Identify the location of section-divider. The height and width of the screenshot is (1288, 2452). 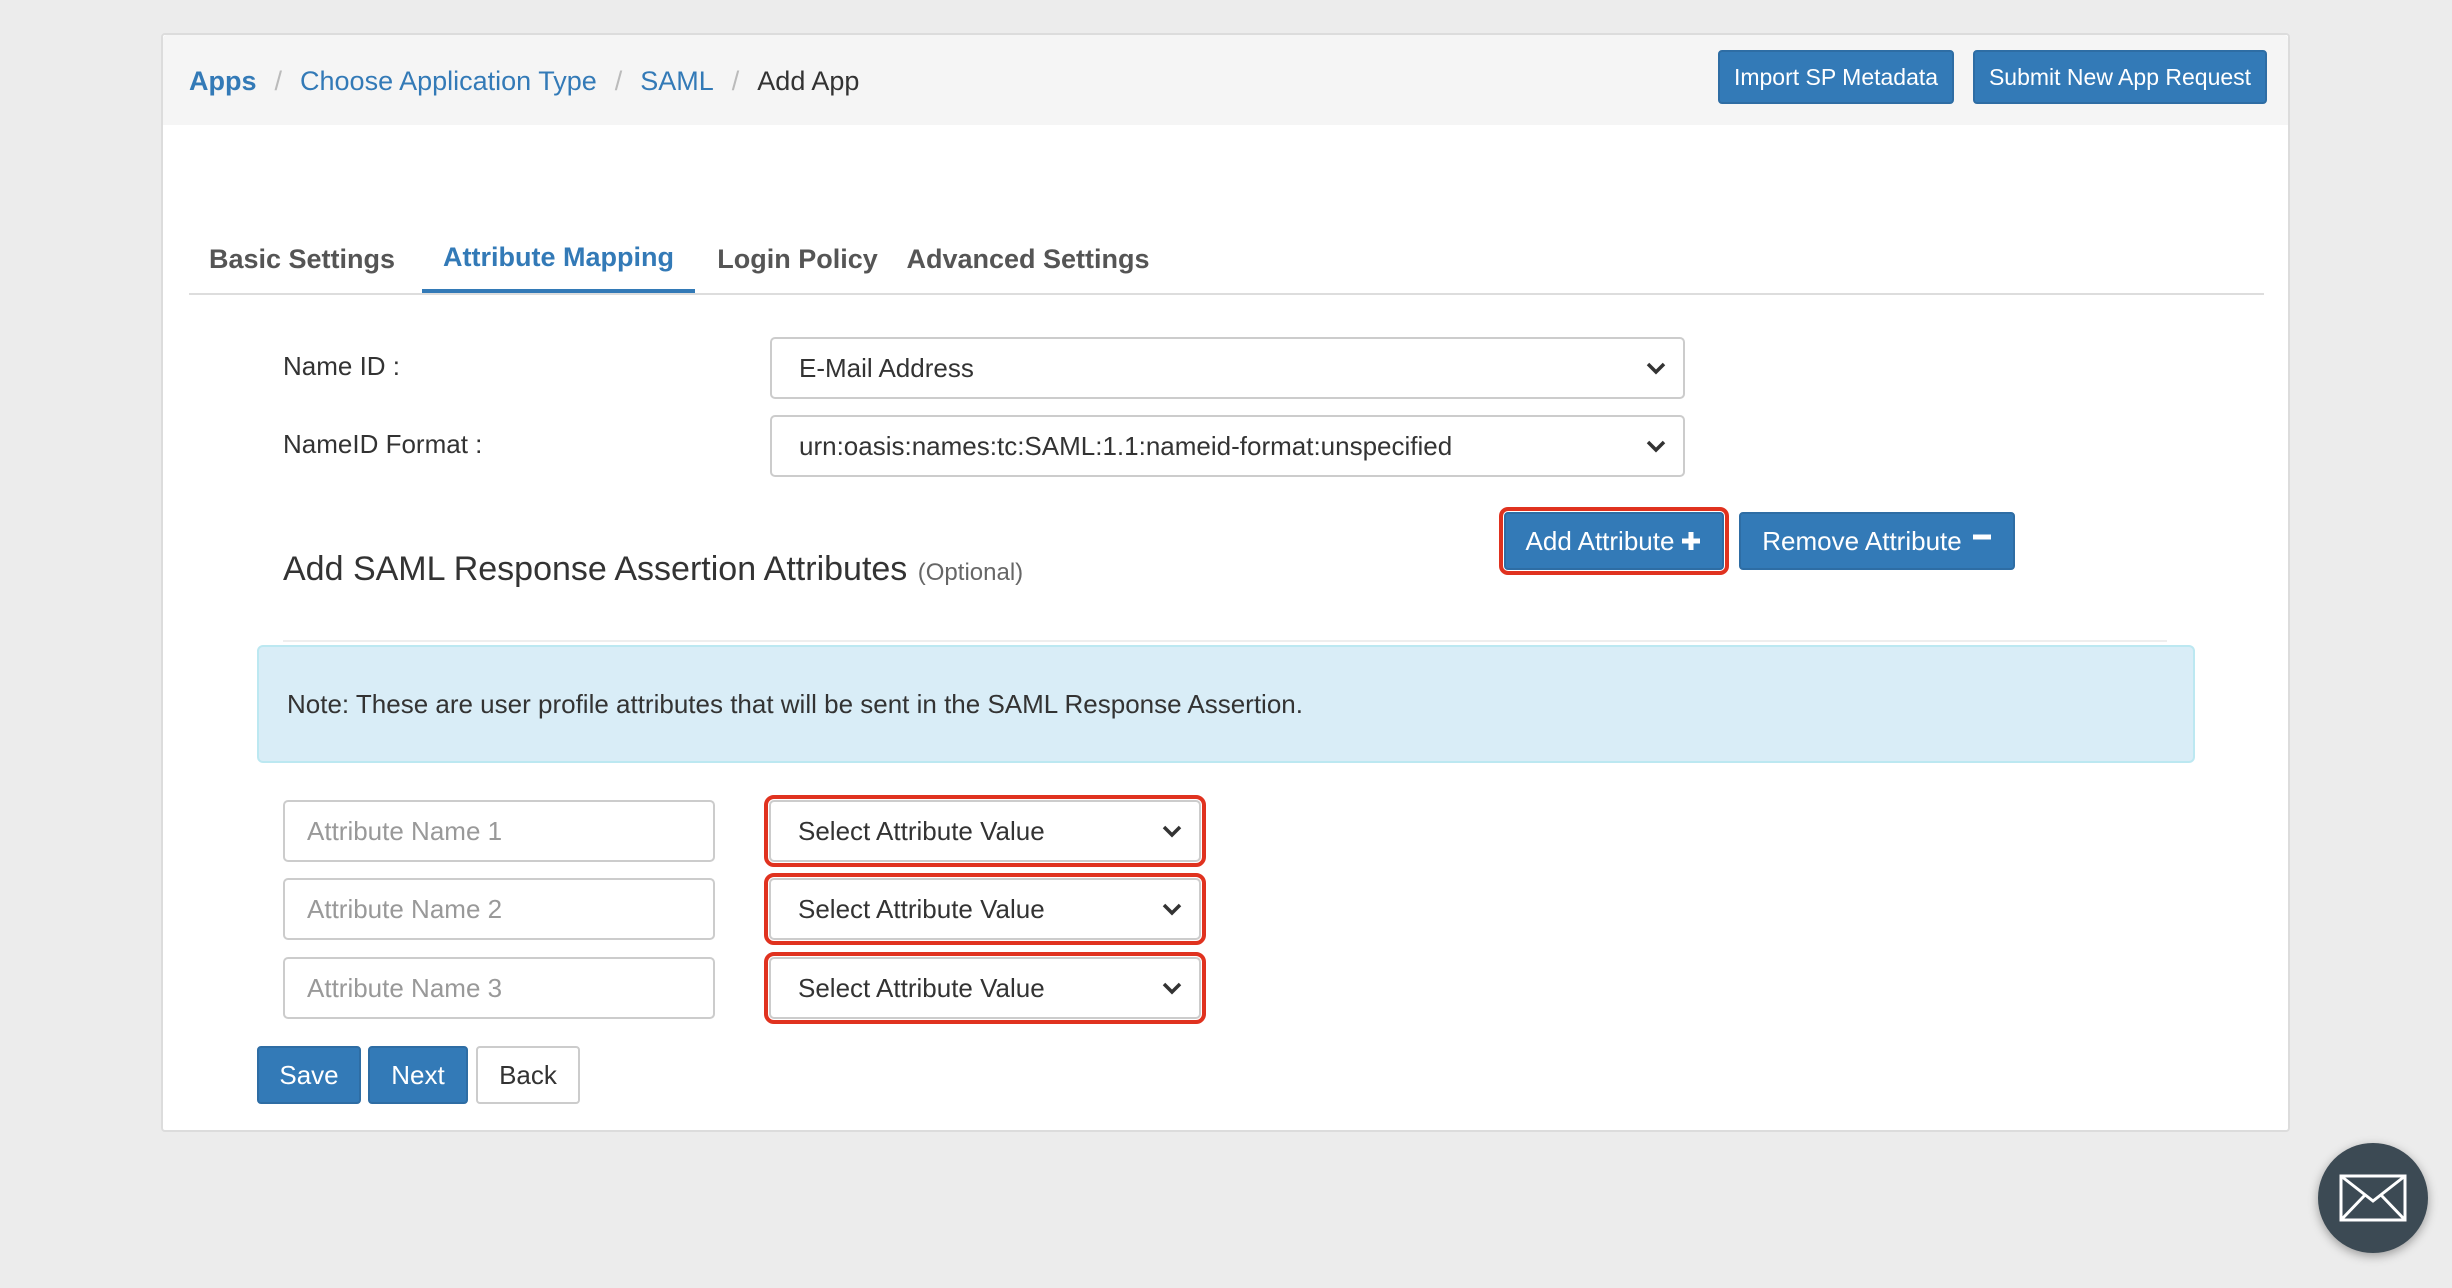
(1225, 641).